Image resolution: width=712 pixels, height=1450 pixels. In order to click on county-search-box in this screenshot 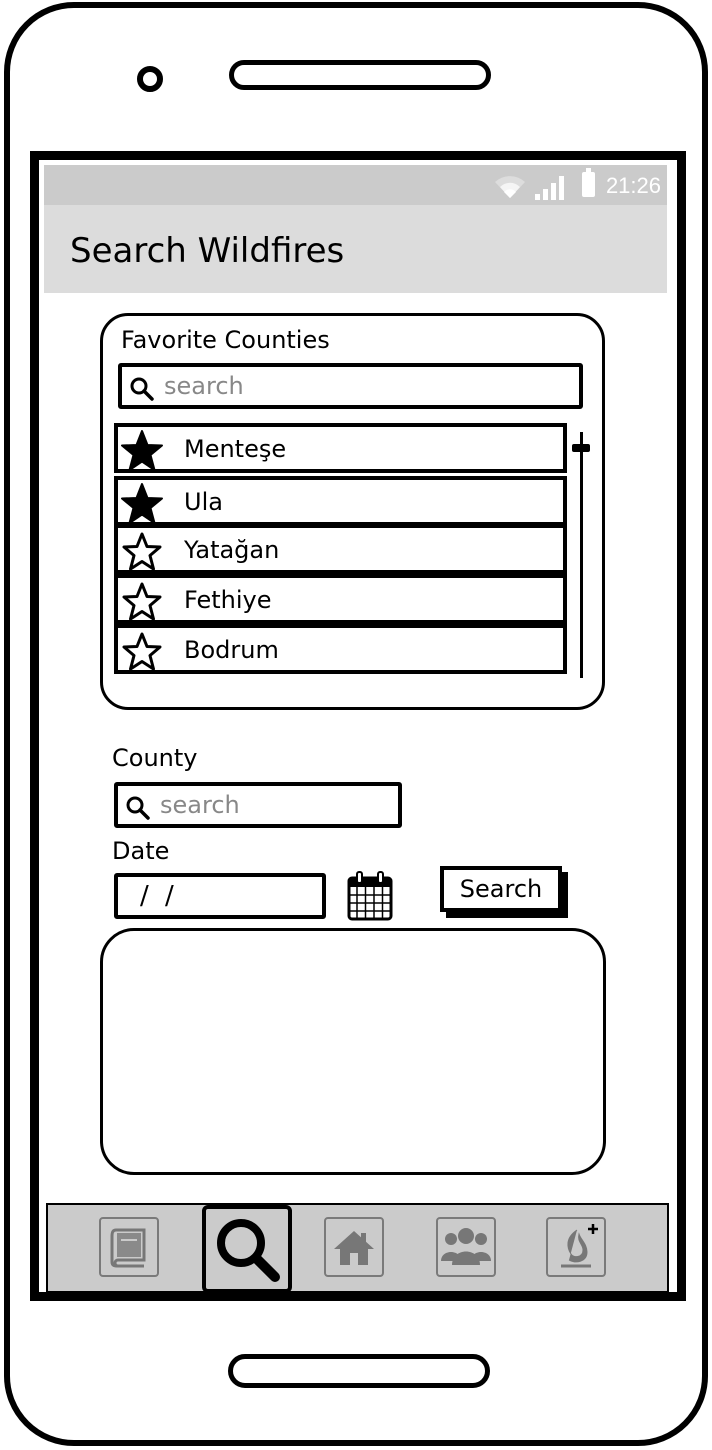, I will do `click(258, 805)`.